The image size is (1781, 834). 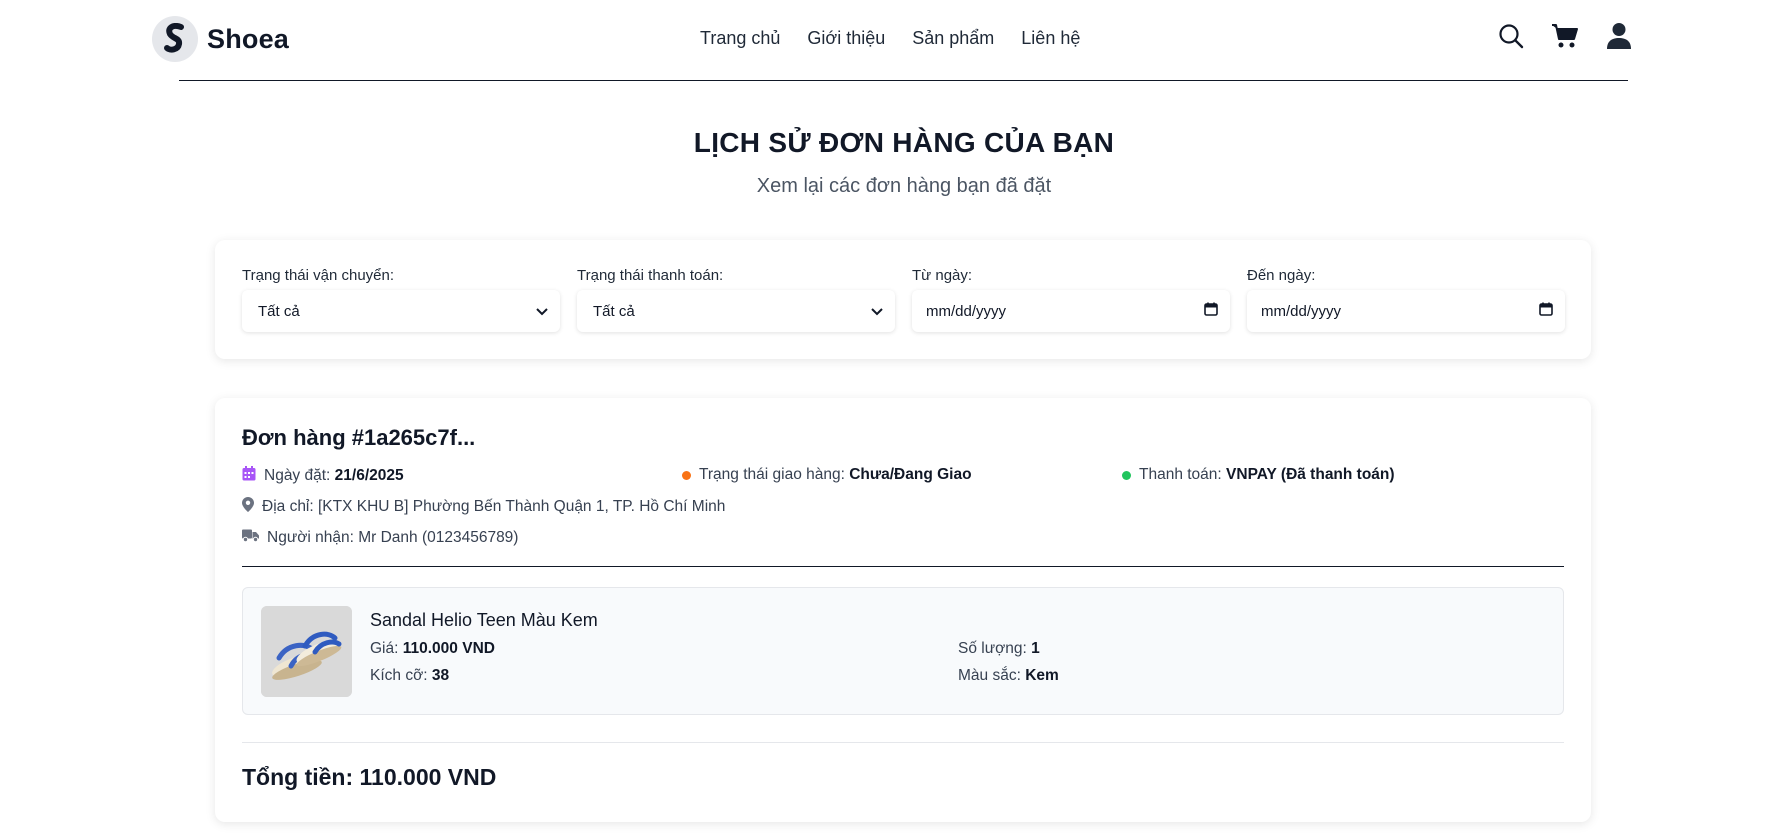 I want to click on truck-icon, so click(x=250, y=538).